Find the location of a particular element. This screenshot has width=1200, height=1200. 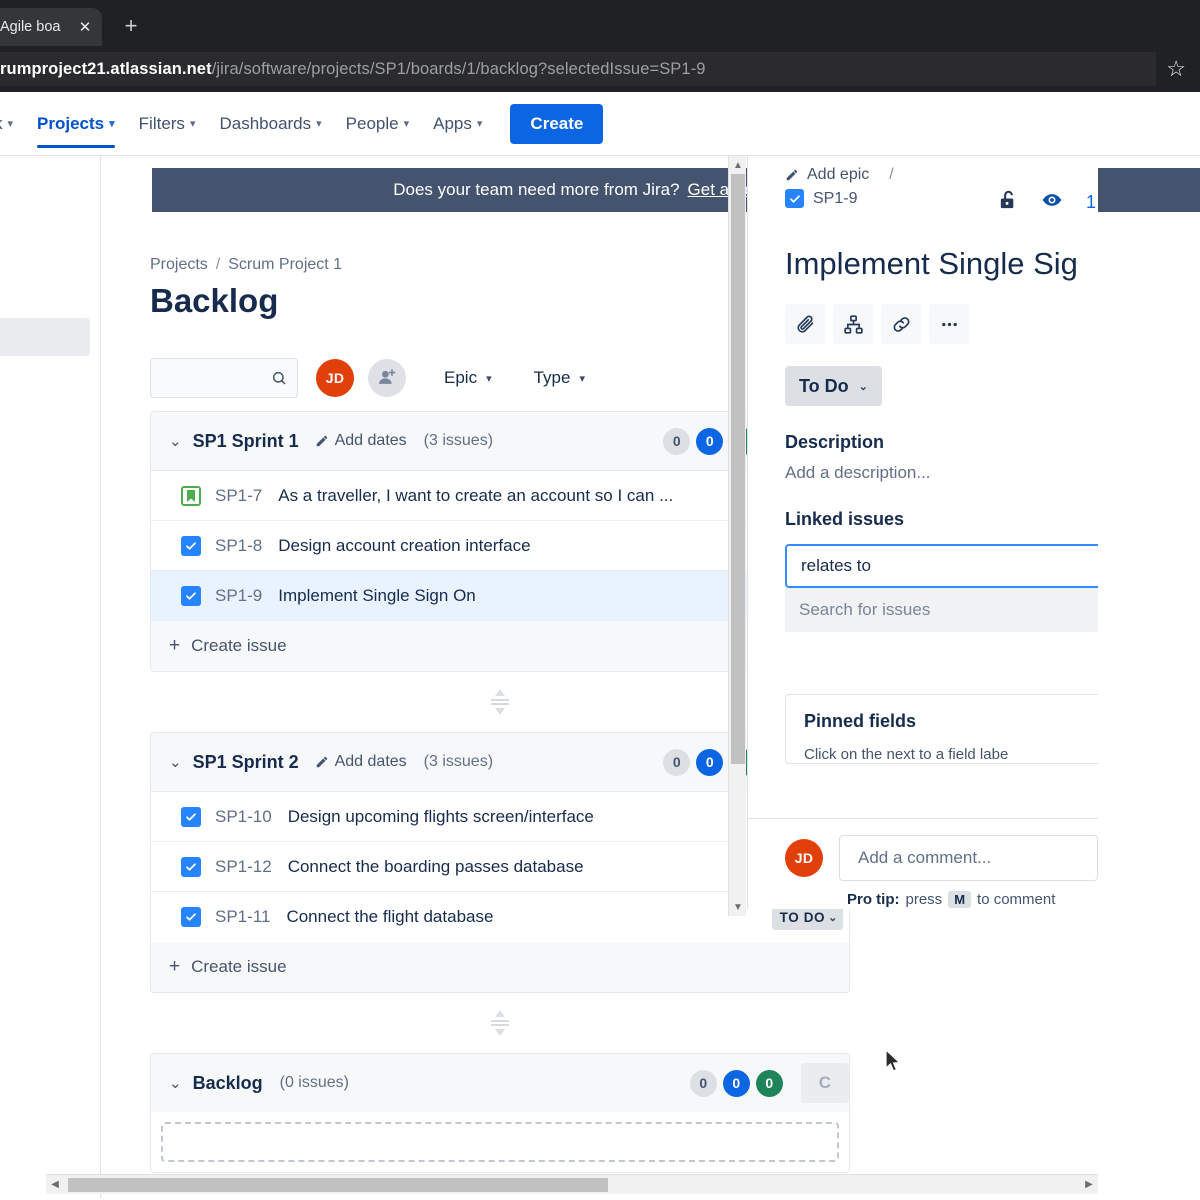

sidebar-item-active is located at coordinates (45, 337).